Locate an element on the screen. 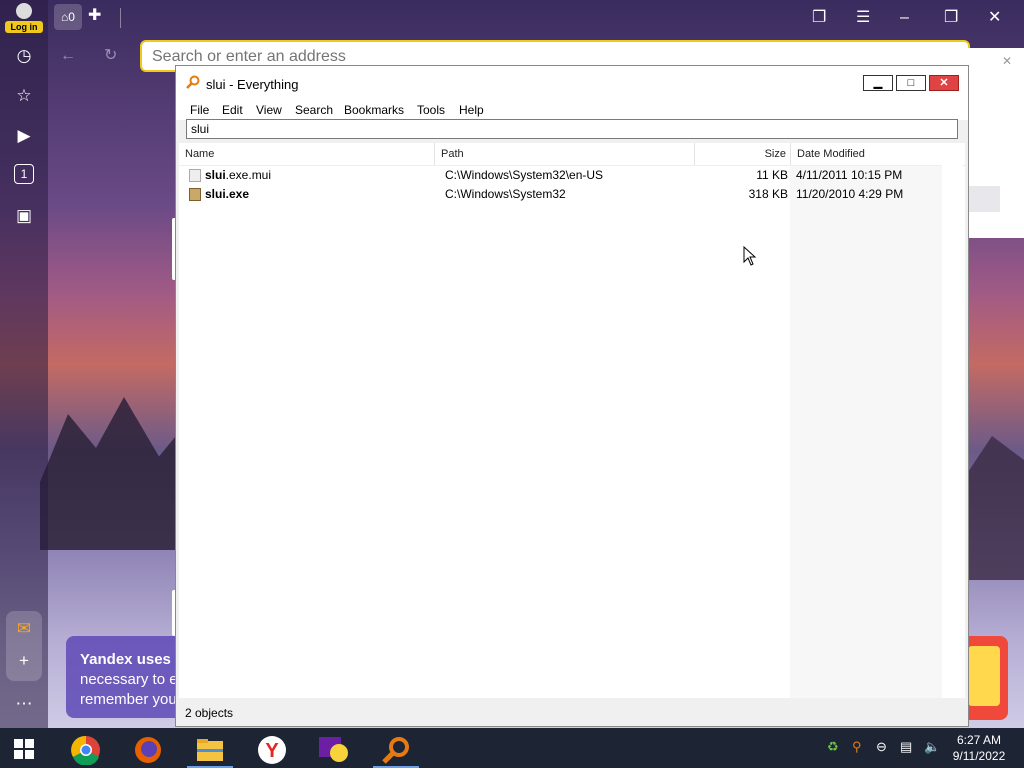 The image size is (1024, 777). panel-close-icon: ✕ is located at coordinates (1007, 61).